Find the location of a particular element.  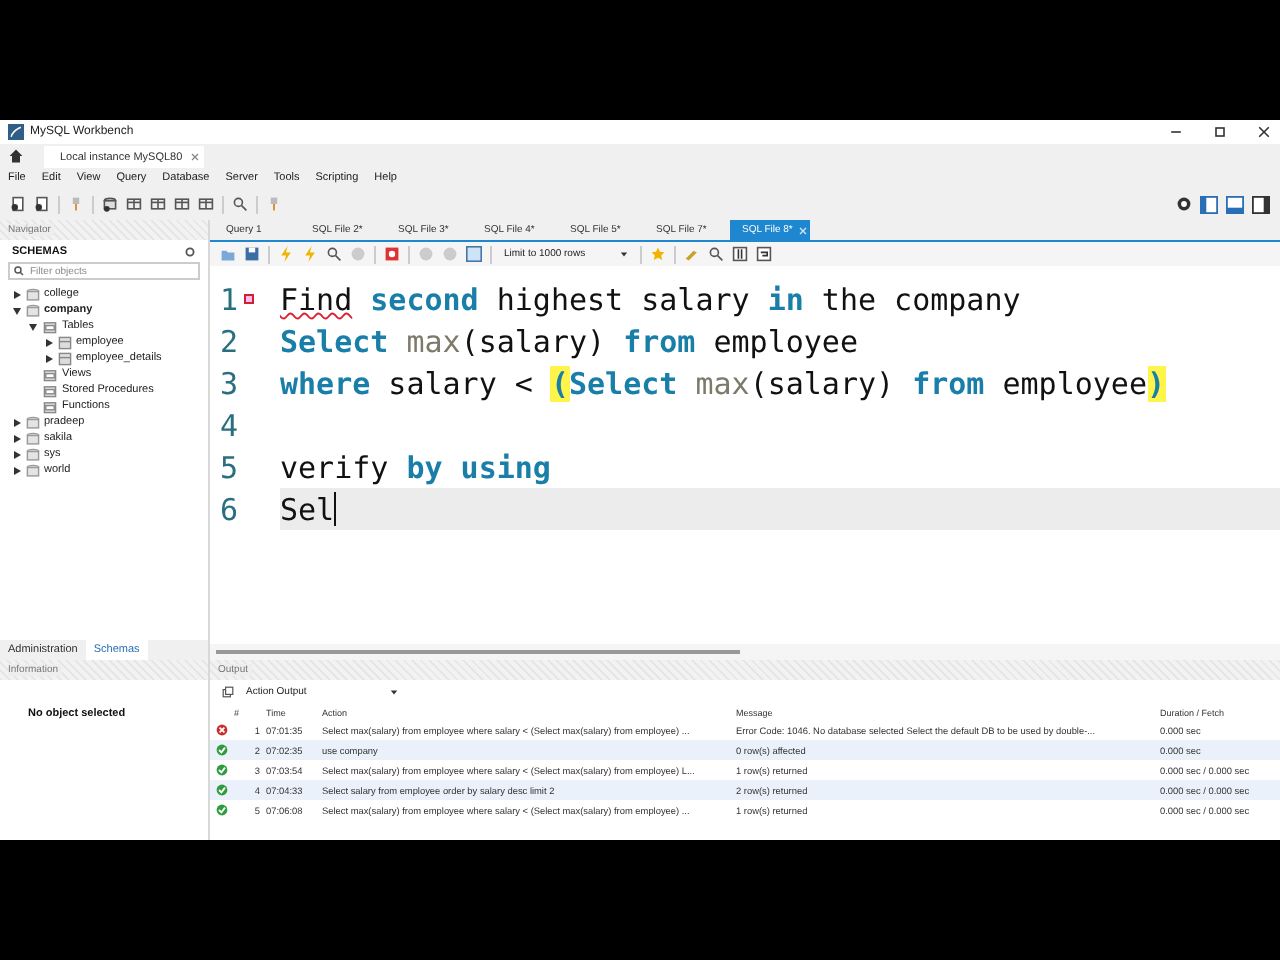

line-number: 2 is located at coordinates (229, 341).